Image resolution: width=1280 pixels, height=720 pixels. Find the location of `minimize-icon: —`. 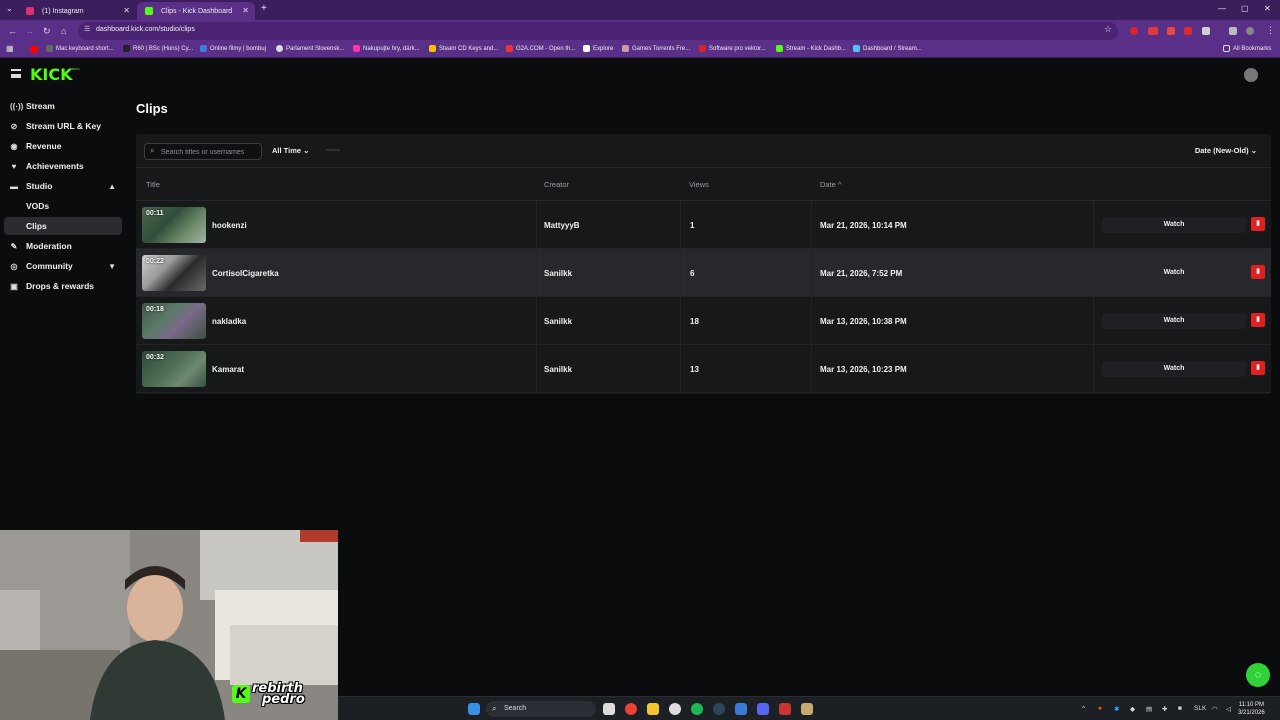

minimize-icon: — is located at coordinates (1222, 8).